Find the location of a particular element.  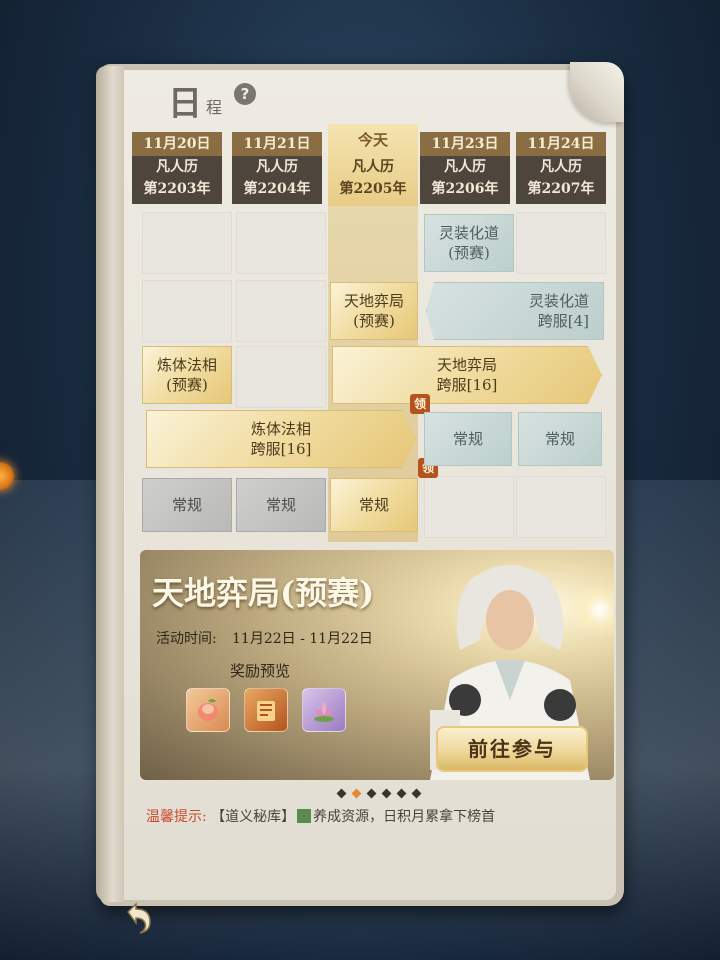

page-title-sub: 程 is located at coordinates (214, 107).